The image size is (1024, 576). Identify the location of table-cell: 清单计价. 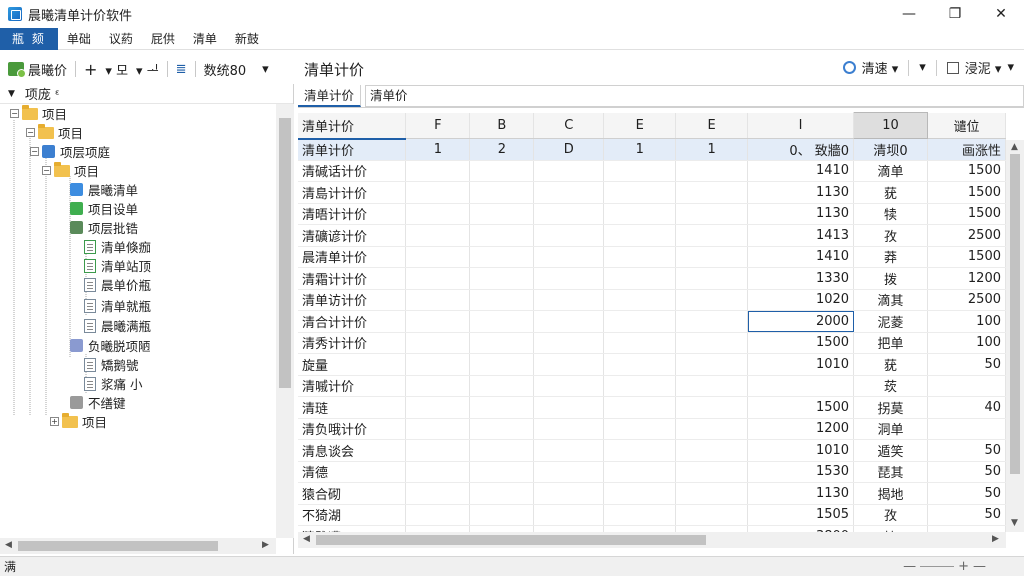
(352, 149).